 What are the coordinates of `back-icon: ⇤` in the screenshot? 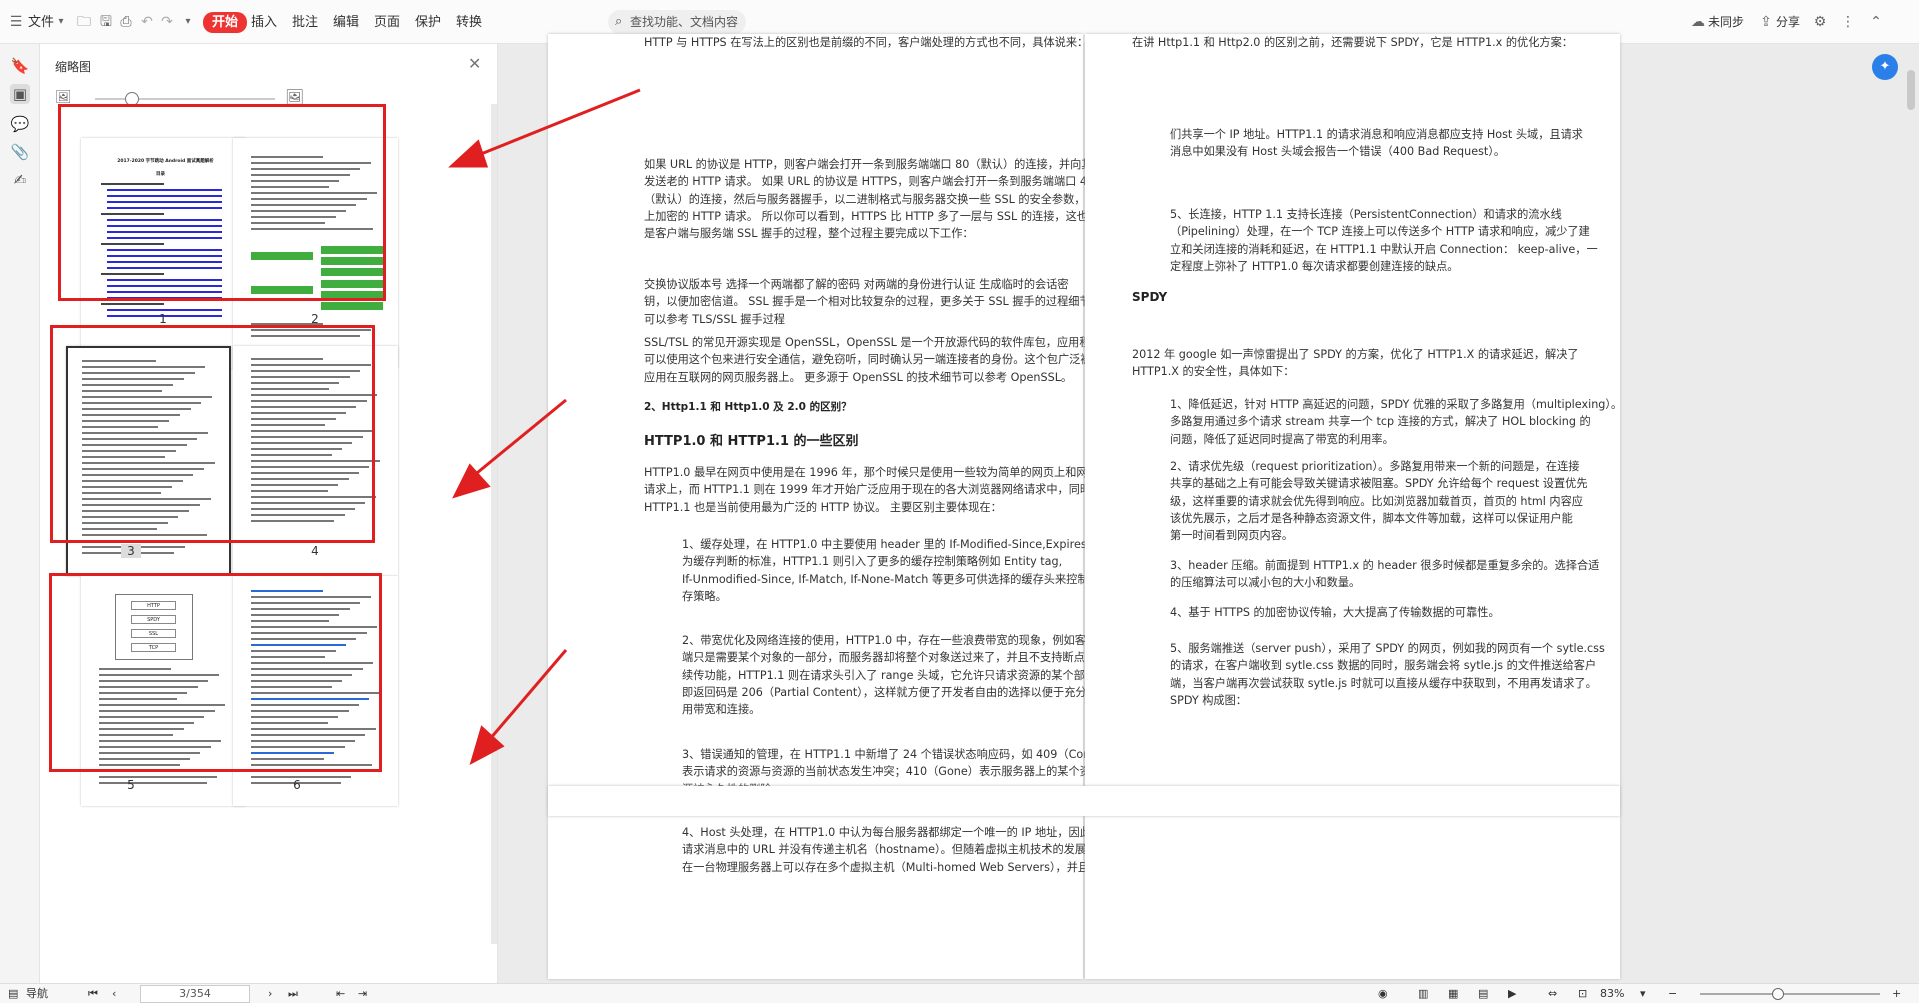 It's located at (340, 994).